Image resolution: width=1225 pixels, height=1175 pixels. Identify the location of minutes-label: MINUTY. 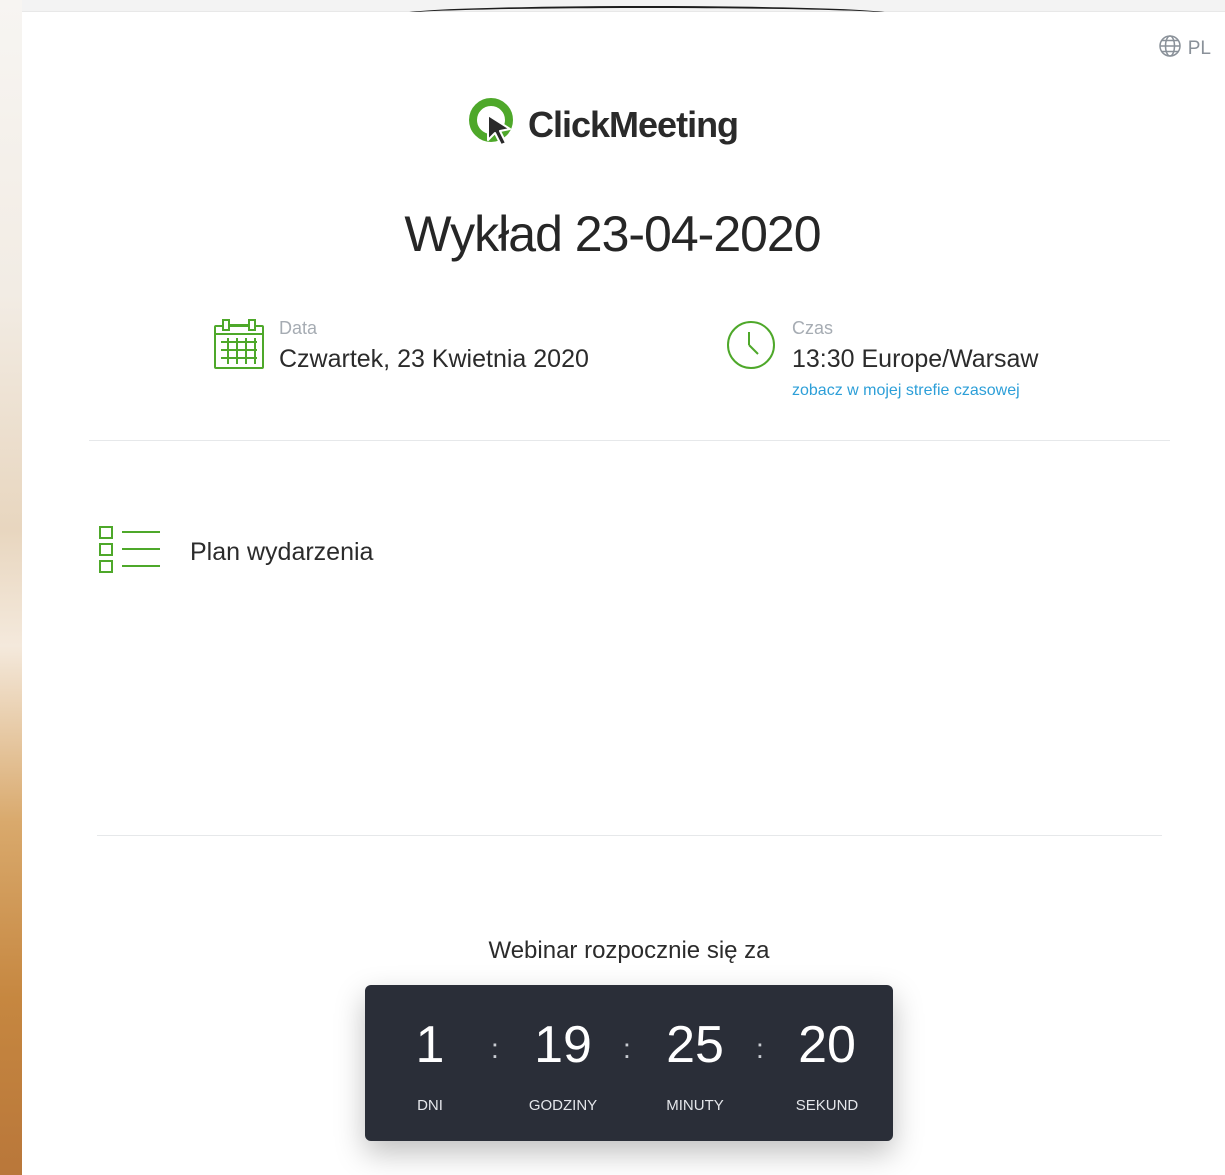
(695, 1105).